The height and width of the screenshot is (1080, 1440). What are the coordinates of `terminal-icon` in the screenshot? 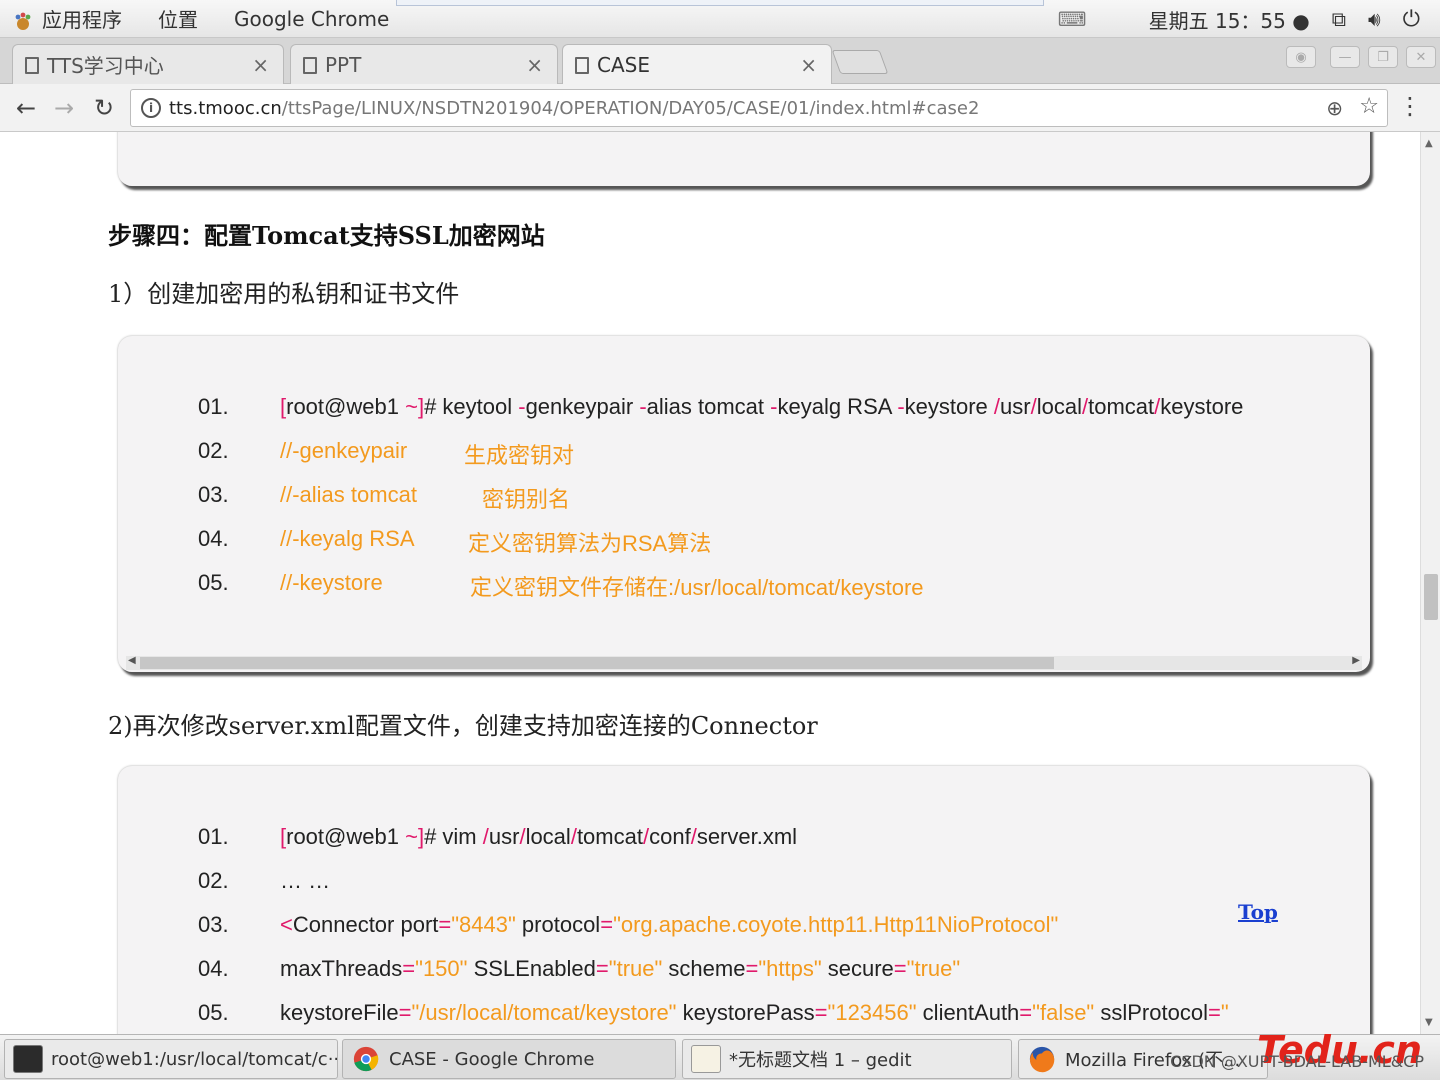 It's located at (28, 1059).